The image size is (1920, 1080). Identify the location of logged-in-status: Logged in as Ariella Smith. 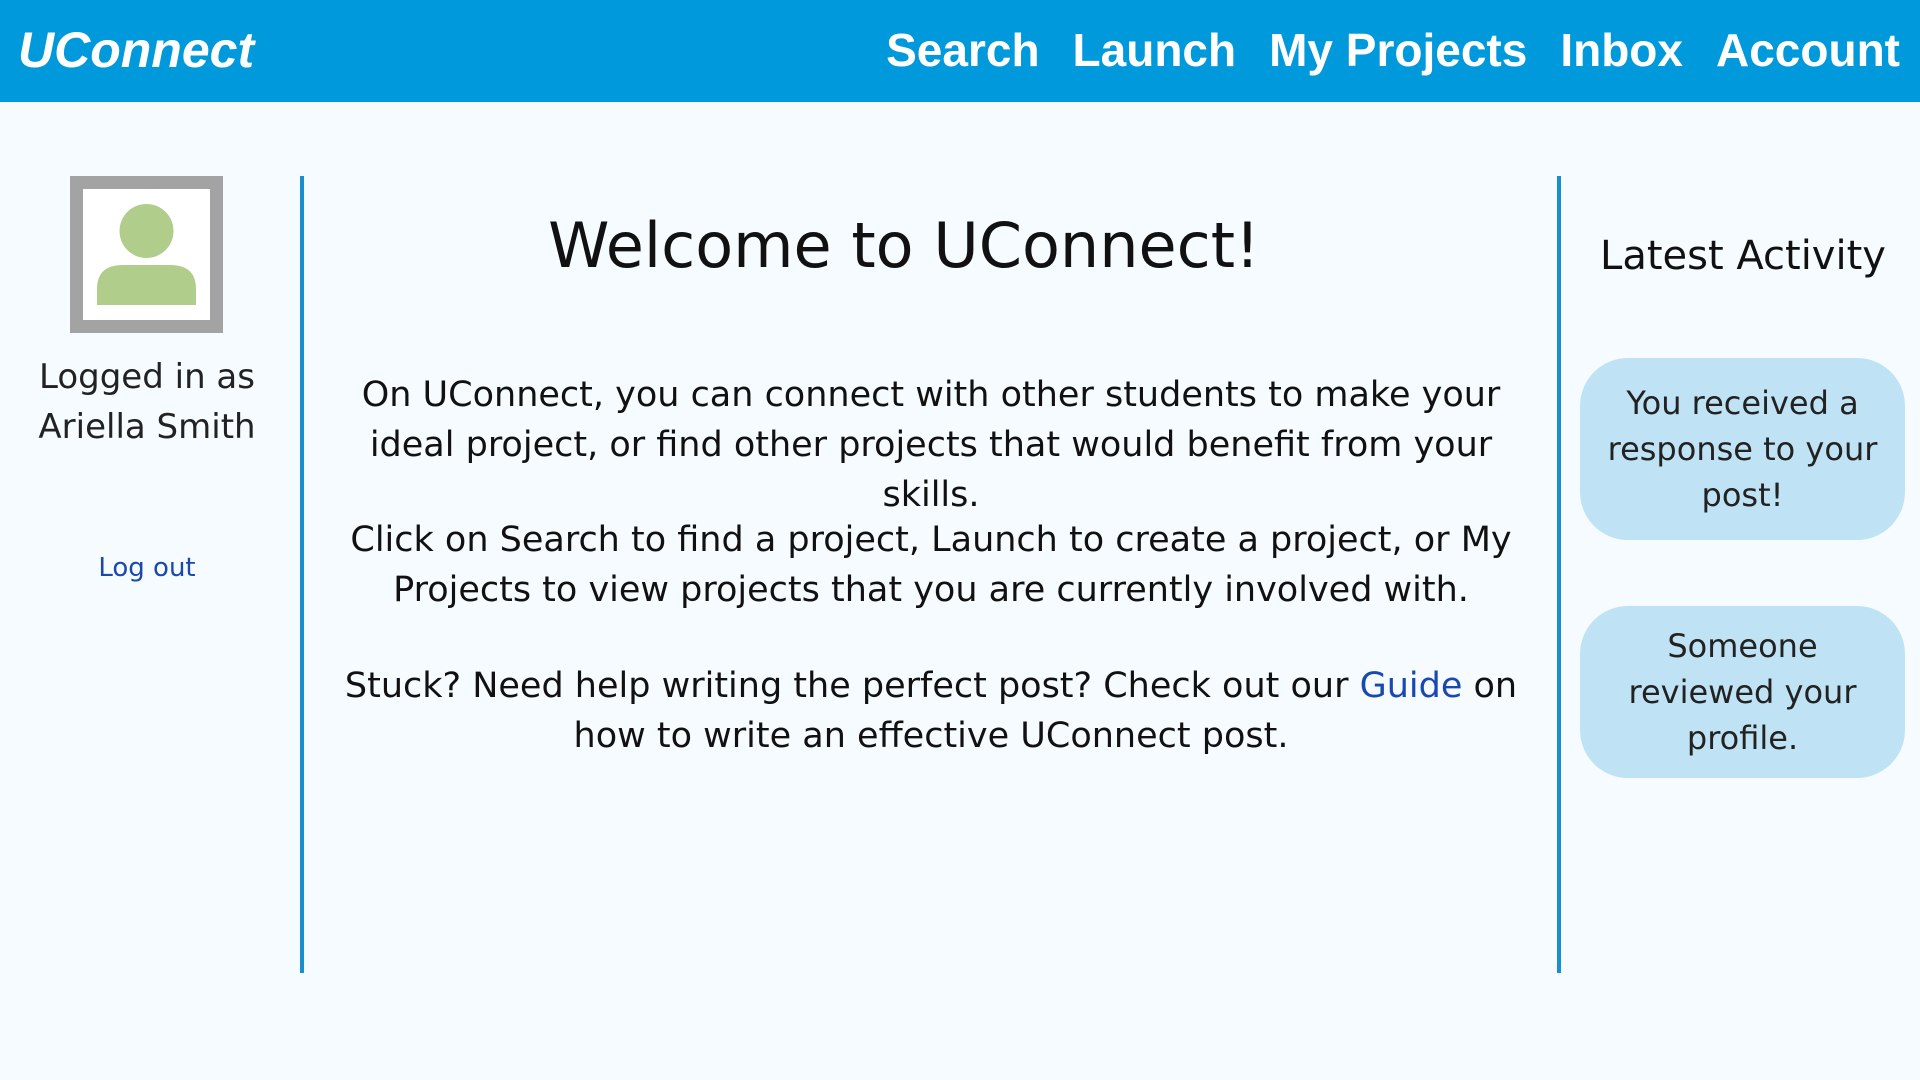
(147, 402).